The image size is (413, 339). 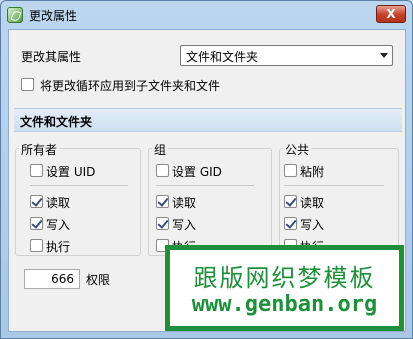 I want to click on owner-exec-checkbox, so click(x=36, y=245).